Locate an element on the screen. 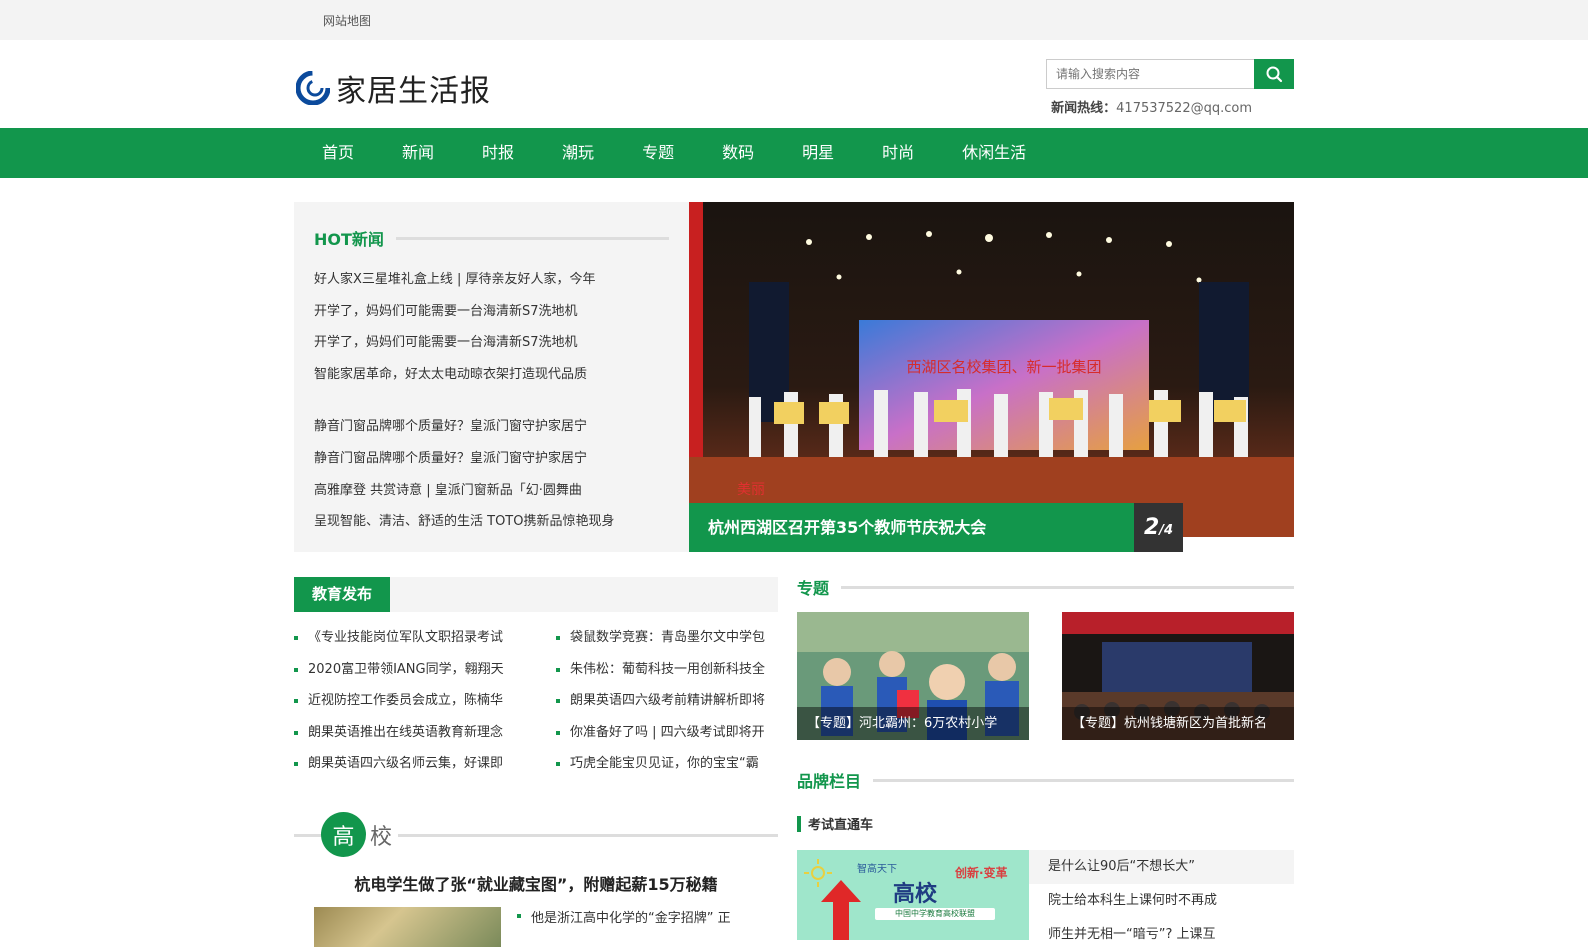 Image resolution: width=1588 pixels, height=949 pixels. list-item: 他是浙江高中化学的“金字招牌” 正 is located at coordinates (624, 916).